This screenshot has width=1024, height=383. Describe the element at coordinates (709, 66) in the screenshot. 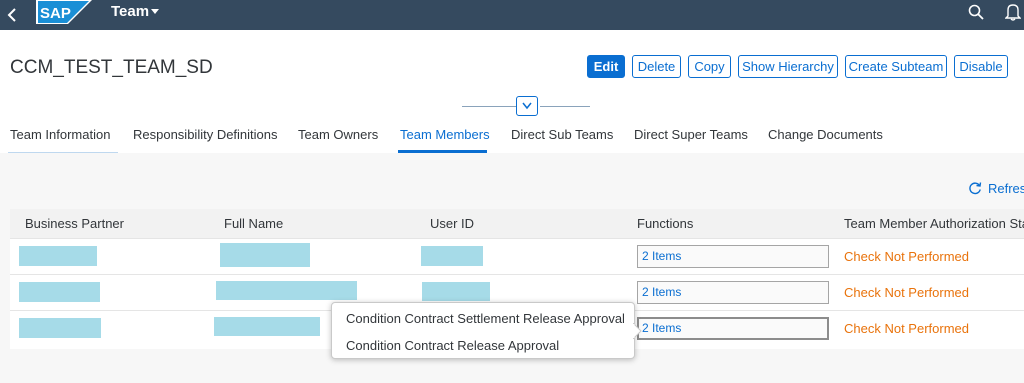

I see `copy-button: Copy` at that location.